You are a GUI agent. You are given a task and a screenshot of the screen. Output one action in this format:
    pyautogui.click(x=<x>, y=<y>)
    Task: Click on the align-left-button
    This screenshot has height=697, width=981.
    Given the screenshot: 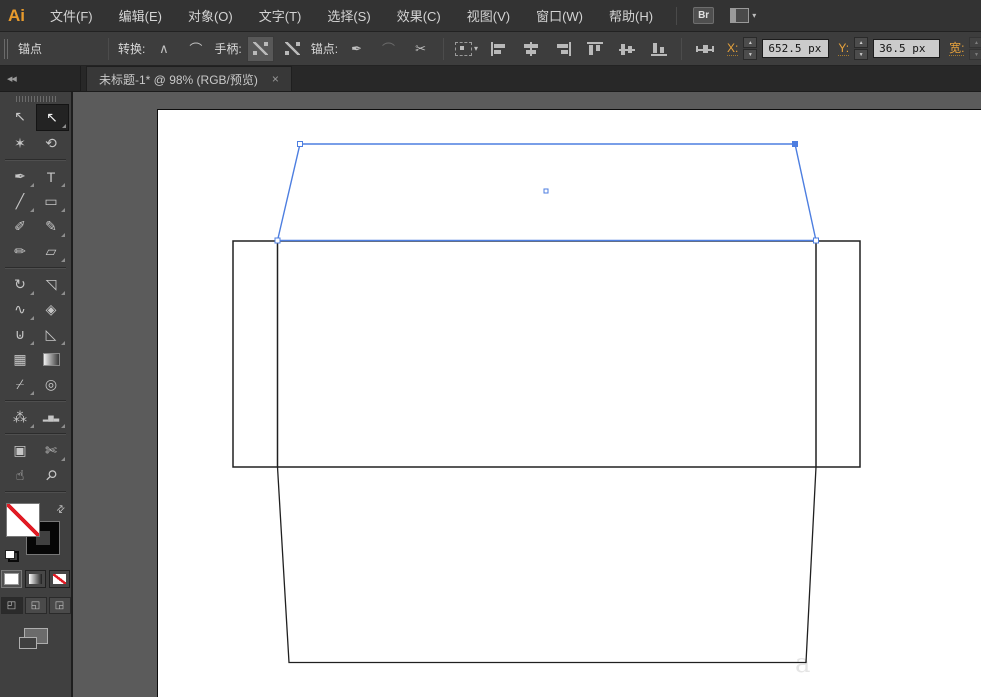 What is the action you would take?
    pyautogui.click(x=498, y=49)
    